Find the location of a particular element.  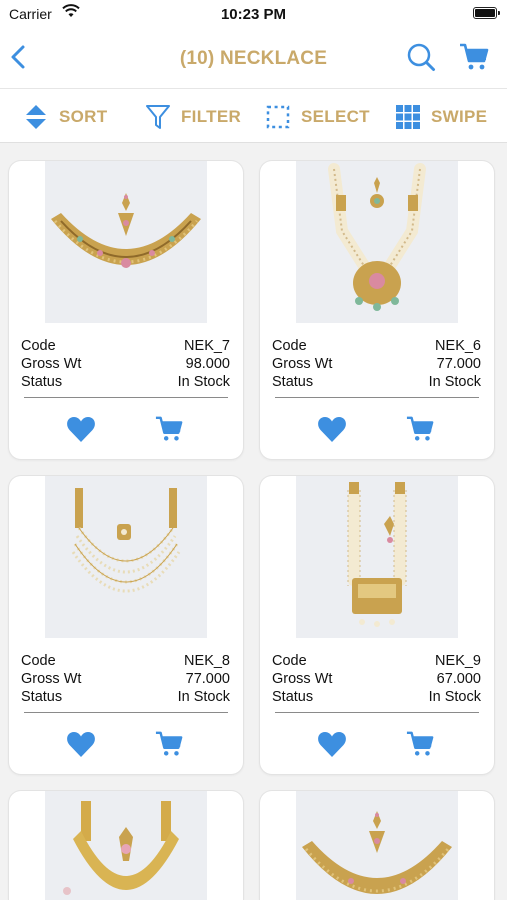

sort-label: SORT is located at coordinates (83, 116).